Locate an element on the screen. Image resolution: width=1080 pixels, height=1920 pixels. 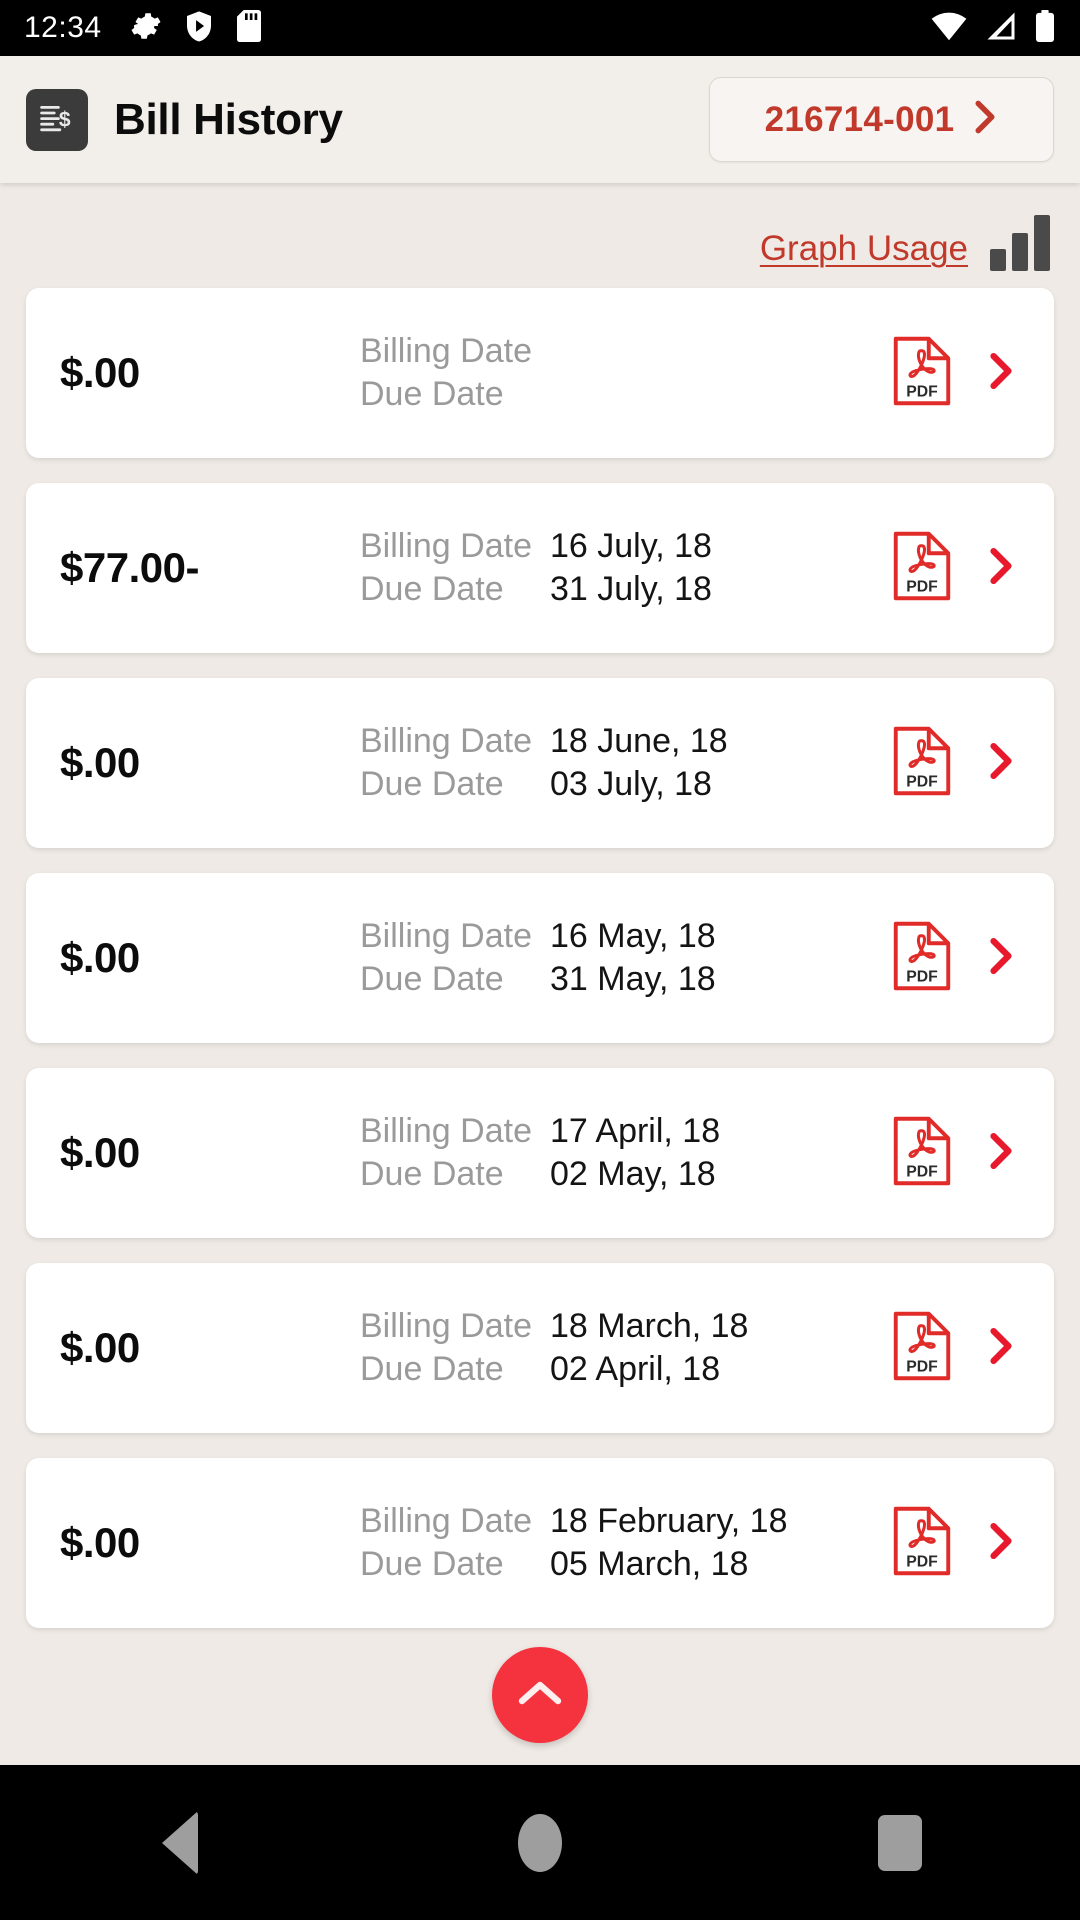
gear-icon is located at coordinates (146, 28).